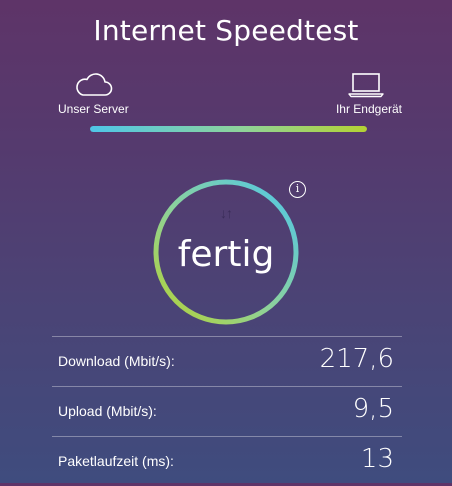 This screenshot has height=486, width=452. I want to click on device-label: Ihr Endgerät, so click(368, 109).